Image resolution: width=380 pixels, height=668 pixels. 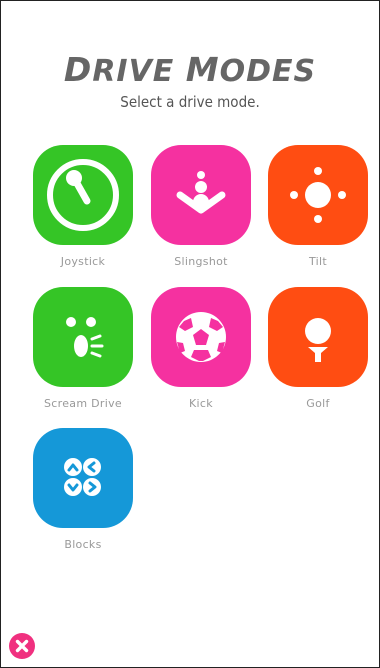 I want to click on mode-tile-slingshot: Slingshot, so click(x=201, y=206).